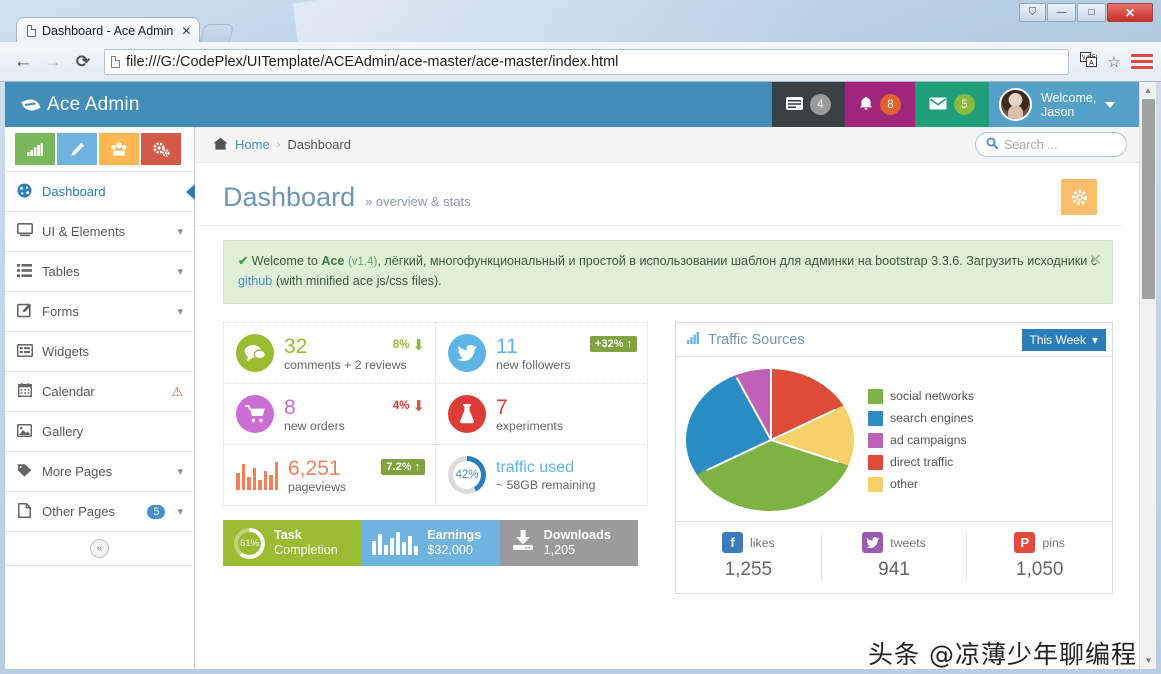 This screenshot has width=1161, height=674. I want to click on github-link: github, so click(255, 281).